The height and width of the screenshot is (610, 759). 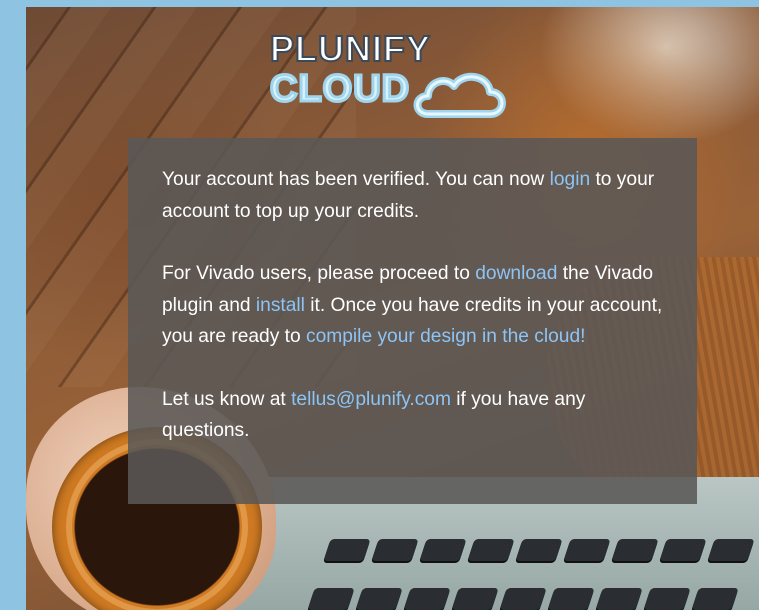 I want to click on install-link: install, so click(x=280, y=305).